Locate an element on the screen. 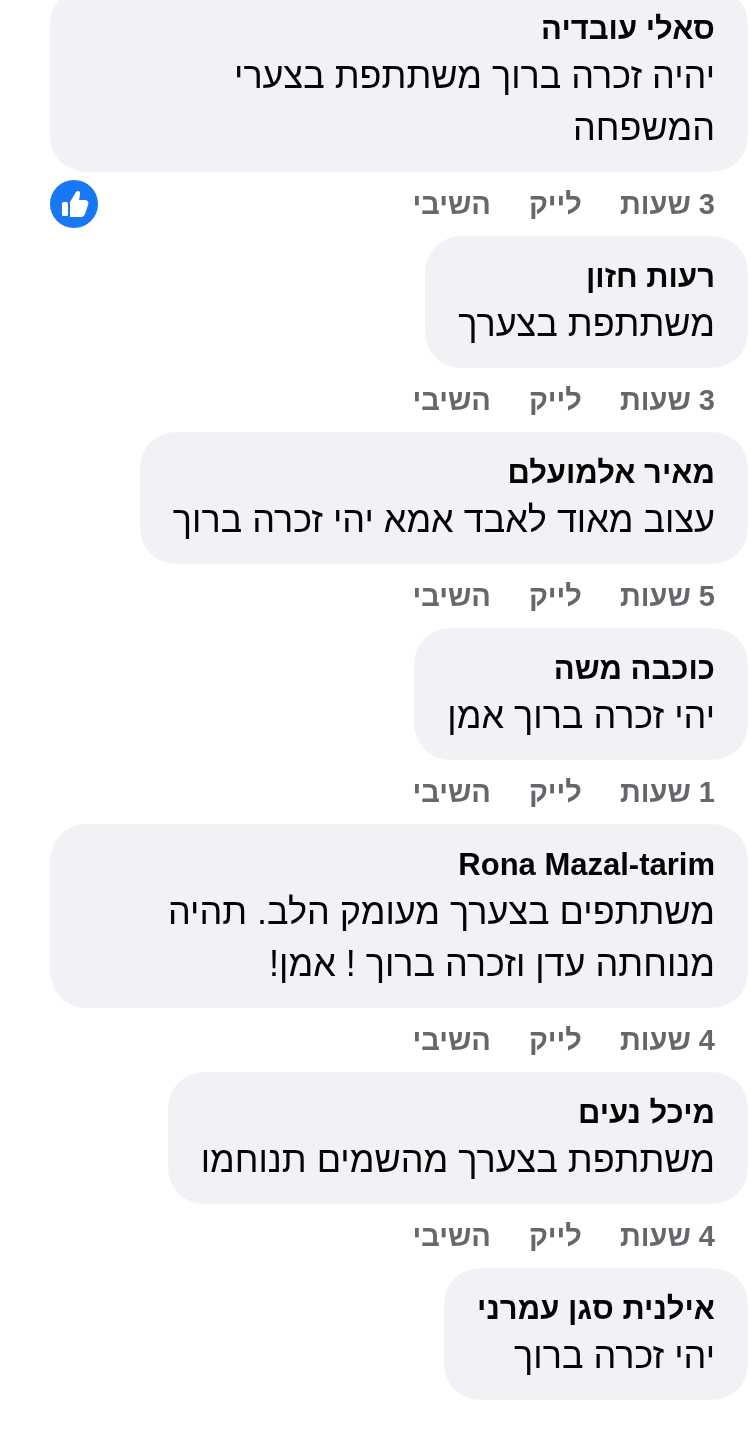 This screenshot has width=750, height=1436. comment-text: עצוב מאוד לאבד אמא יהי זכרה ברוך is located at coordinates (443, 520).